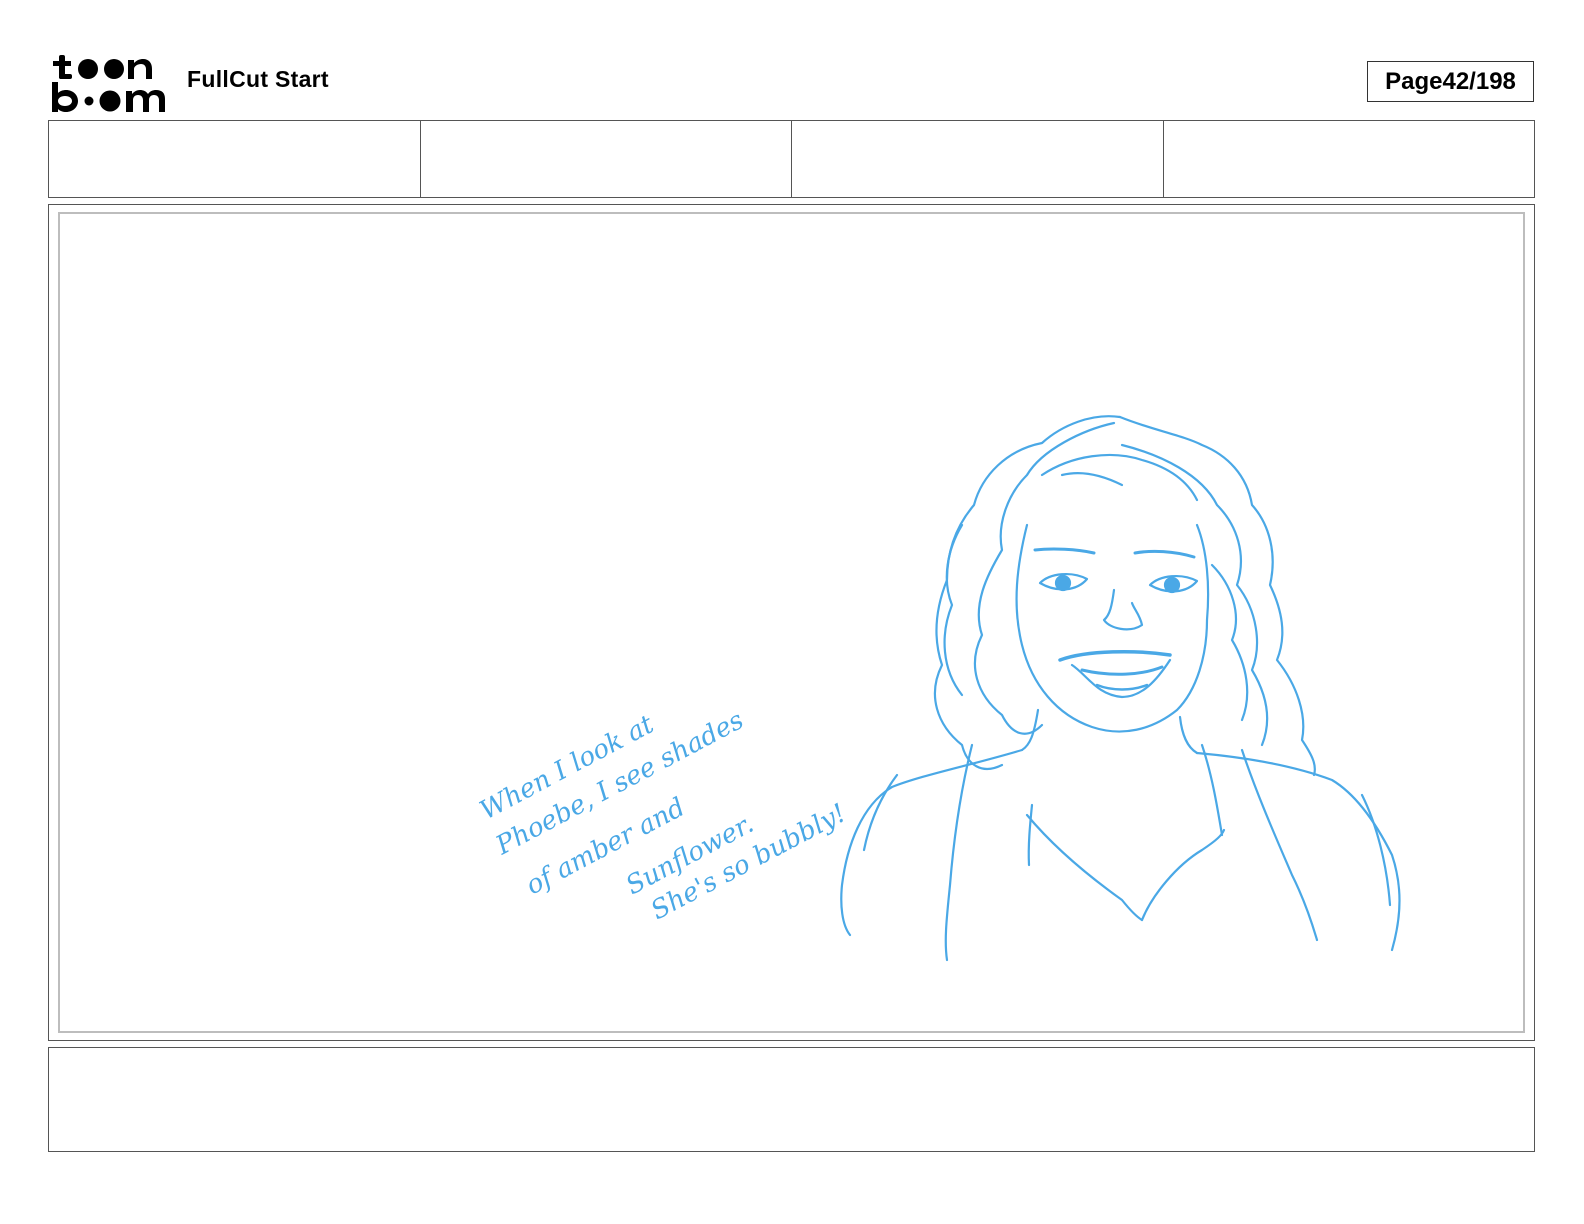 This screenshot has height=1224, width=1584. I want to click on page-indicator: Page 42/198, so click(1450, 81).